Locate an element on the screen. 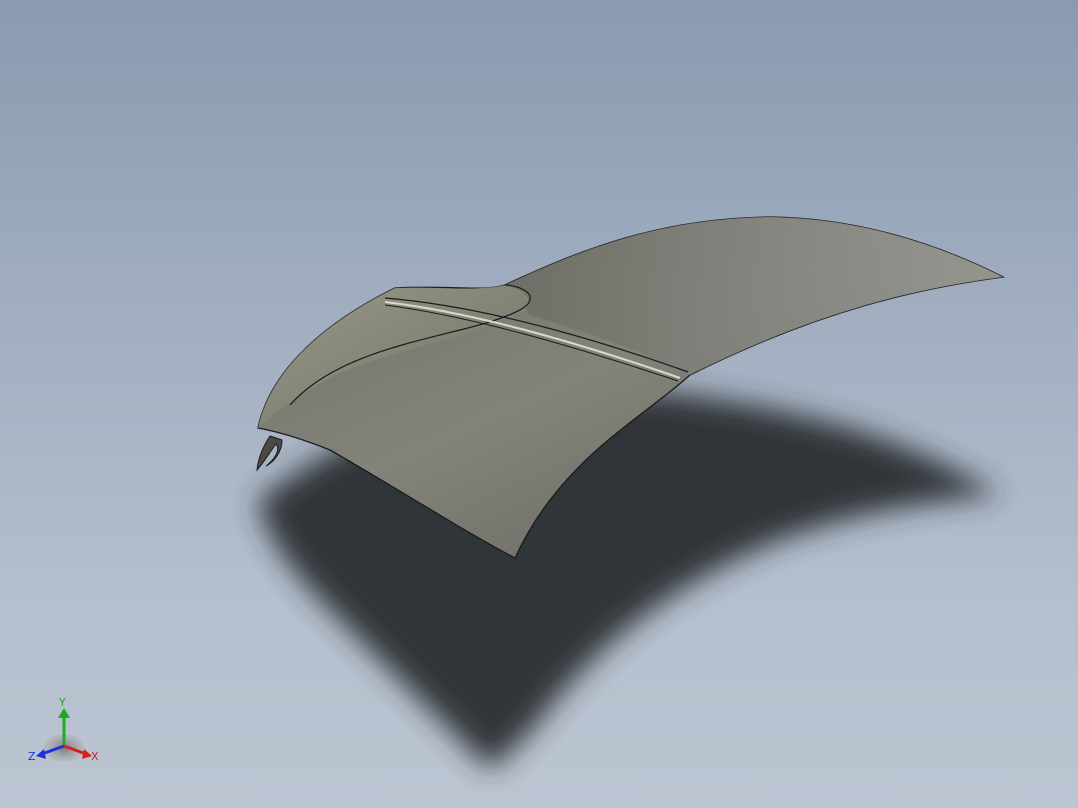 This screenshot has height=808, width=1078. y-arrowhead-icon is located at coordinates (64, 713).